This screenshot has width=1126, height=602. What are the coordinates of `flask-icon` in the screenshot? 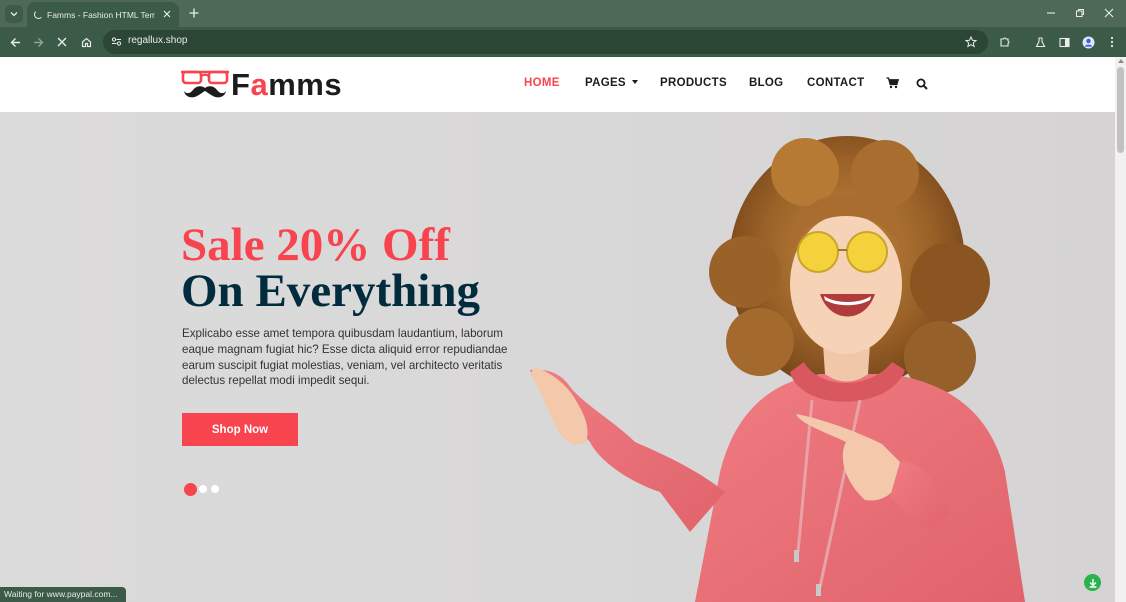 It's located at (1040, 41).